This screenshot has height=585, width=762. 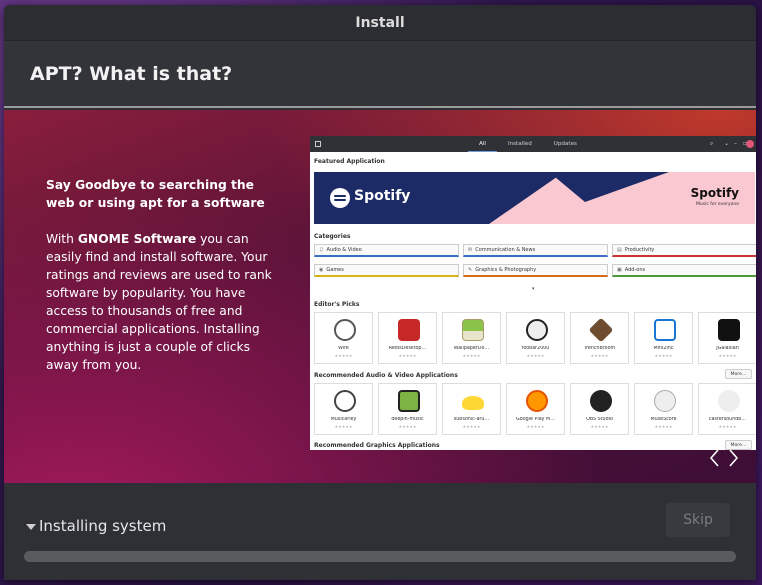 I want to click on slide-body-bold: GNOME Software, so click(x=137, y=239).